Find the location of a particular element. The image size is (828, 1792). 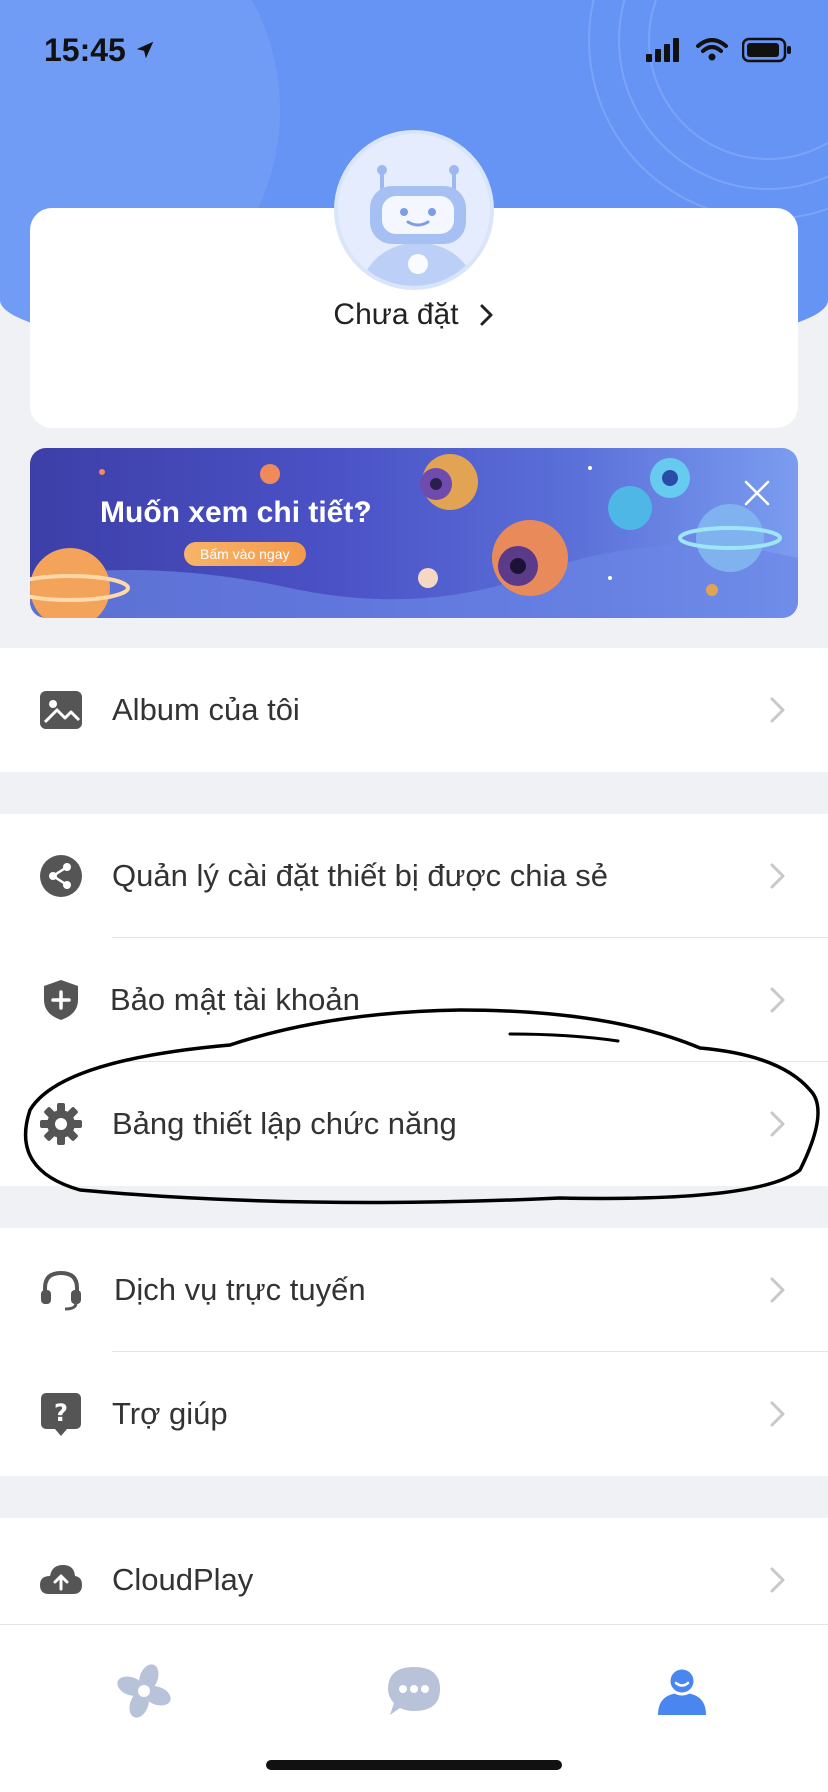

menu-item-online-service: Dịch vụ trực tuyến is located at coordinates (414, 1290).